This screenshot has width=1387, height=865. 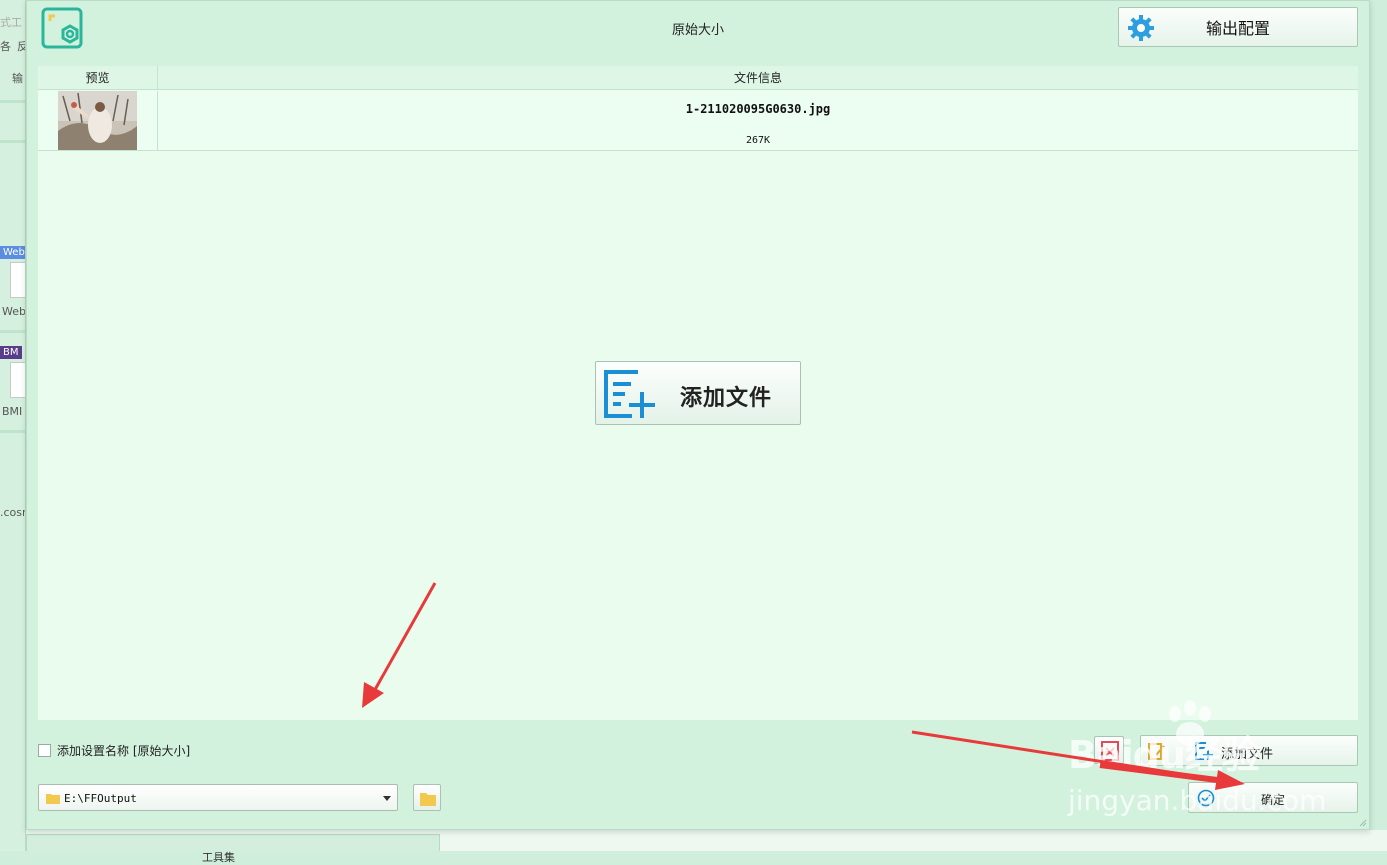 I want to click on remove-file-icon, so click(x=1110, y=751).